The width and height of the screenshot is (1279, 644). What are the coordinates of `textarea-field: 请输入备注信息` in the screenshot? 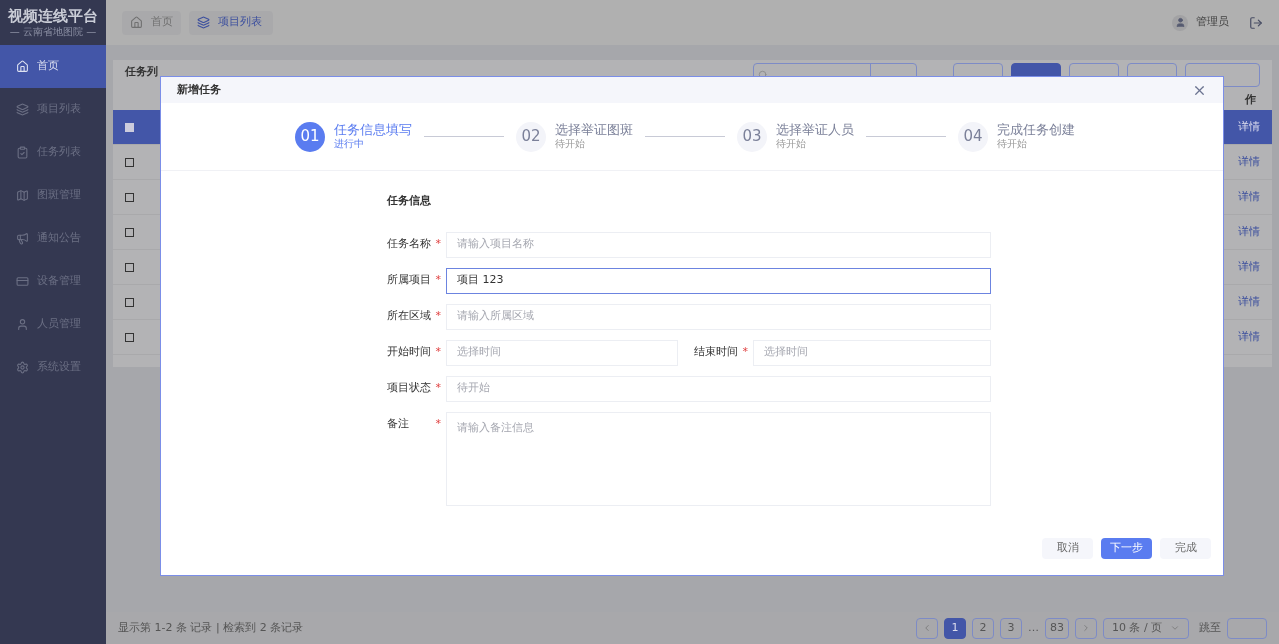 It's located at (718, 458).